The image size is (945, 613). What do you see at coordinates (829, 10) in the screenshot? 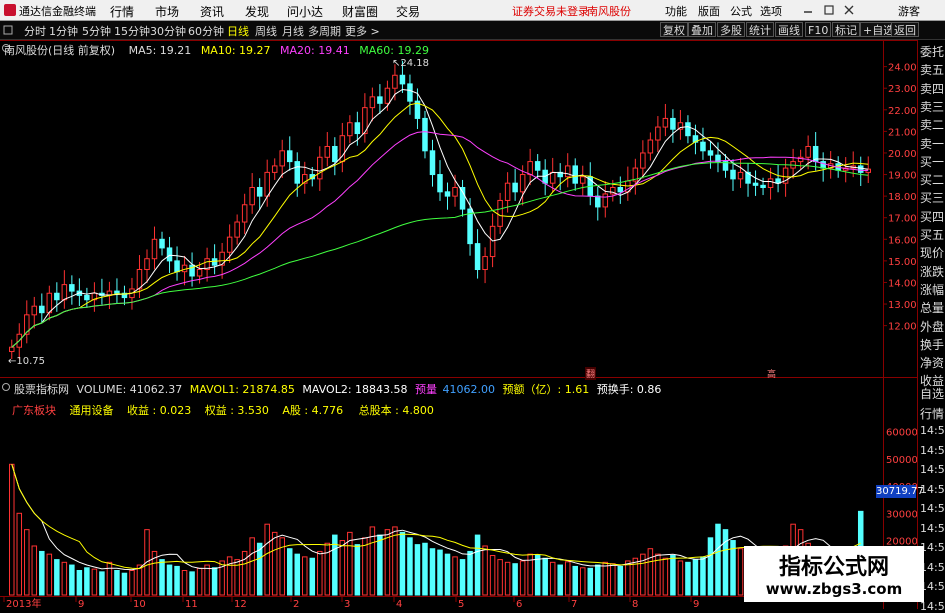
I see `maximize-icon` at bounding box center [829, 10].